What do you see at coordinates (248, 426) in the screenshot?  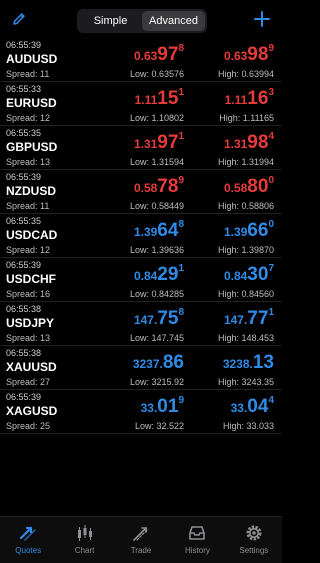 I see `quote-high: High: 33.033` at bounding box center [248, 426].